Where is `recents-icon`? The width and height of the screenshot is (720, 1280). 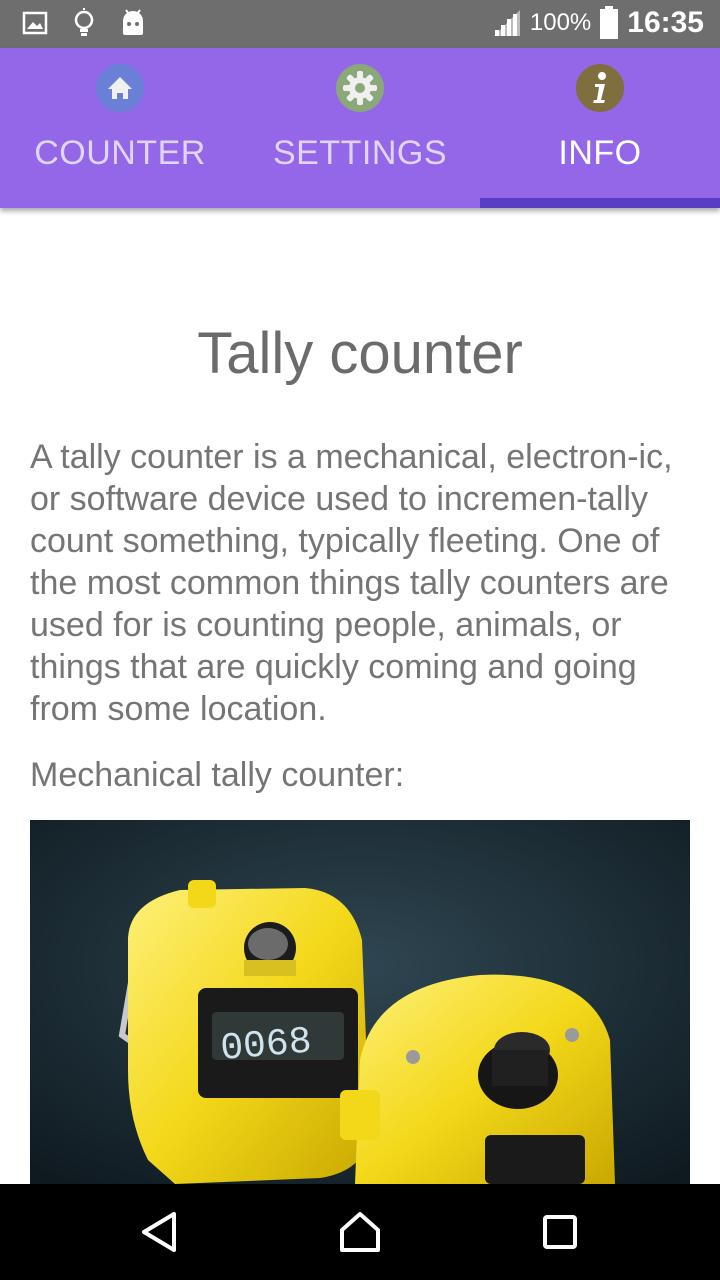 recents-icon is located at coordinates (560, 1232).